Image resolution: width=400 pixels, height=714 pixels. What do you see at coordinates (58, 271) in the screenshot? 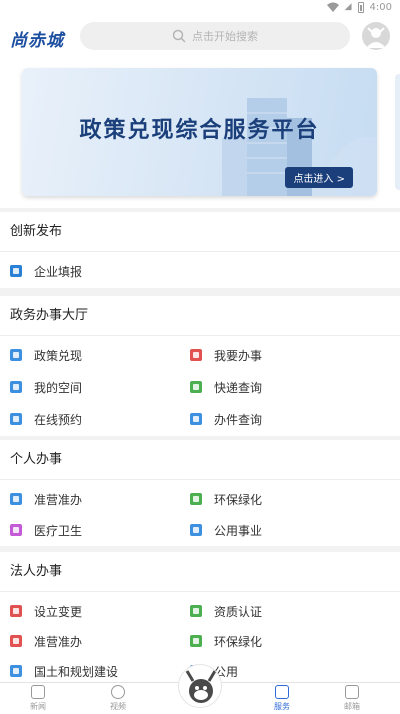
I see `service-label: 企业填报` at bounding box center [58, 271].